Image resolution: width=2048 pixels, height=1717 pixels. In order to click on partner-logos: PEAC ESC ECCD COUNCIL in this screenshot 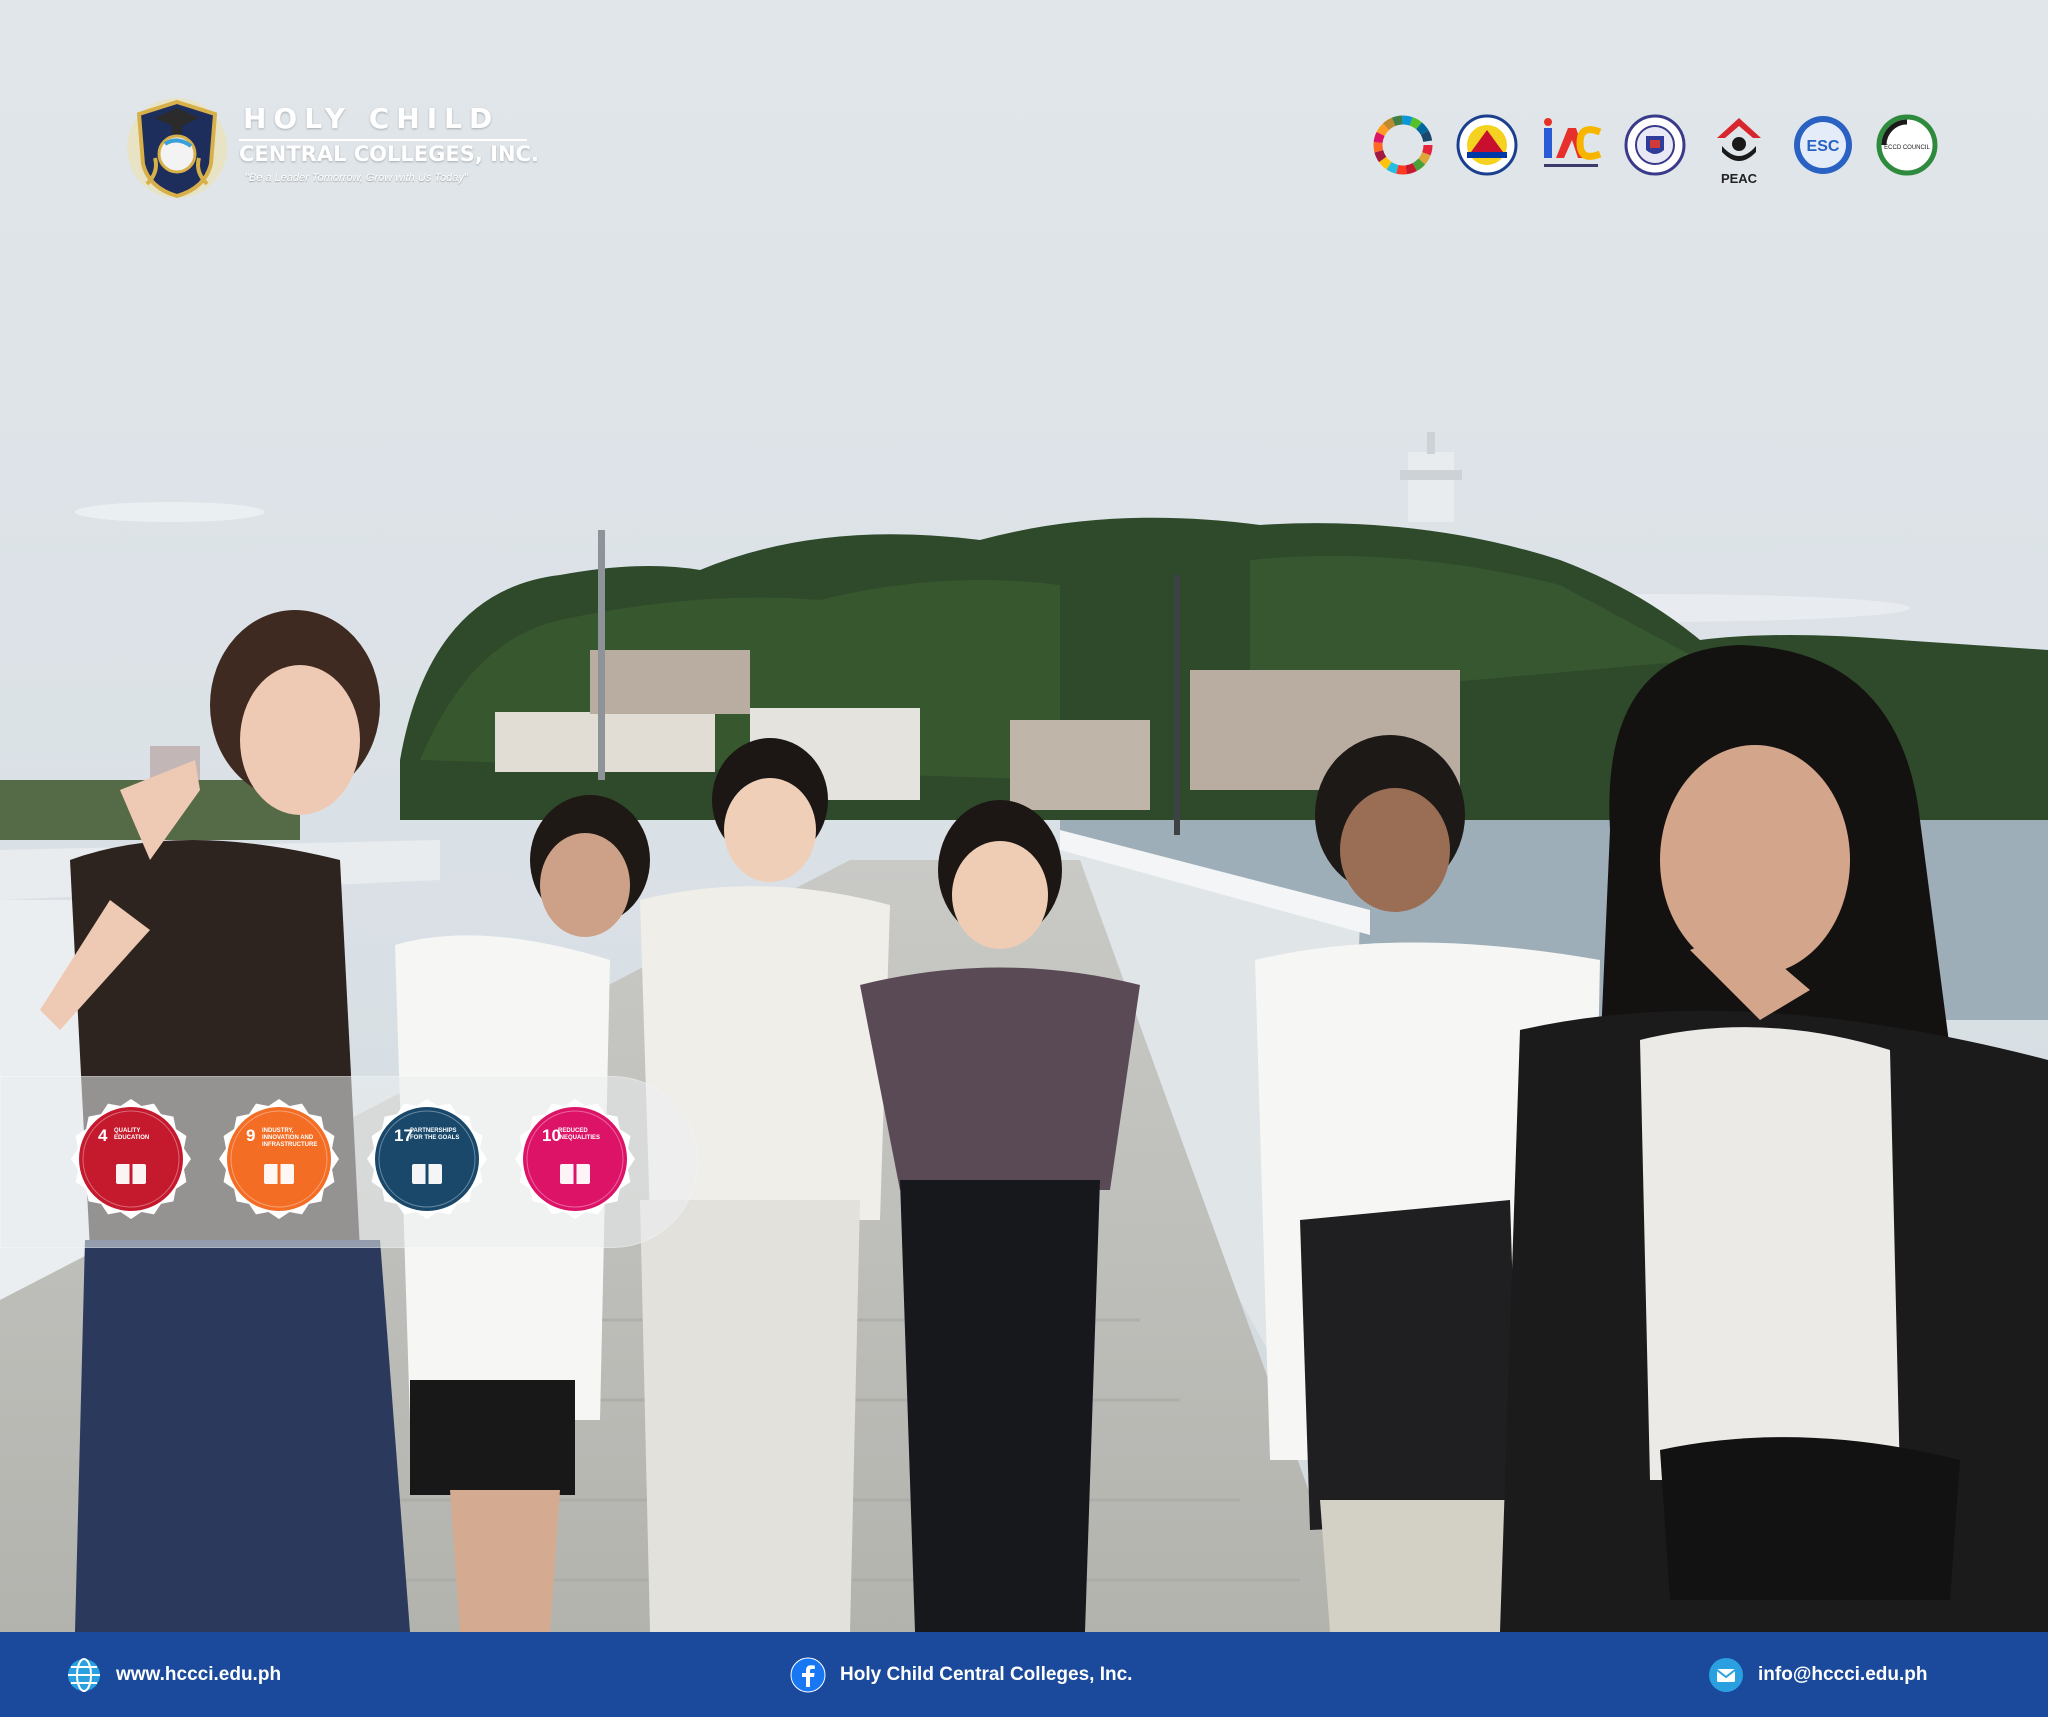, I will do `click(1655, 149)`.